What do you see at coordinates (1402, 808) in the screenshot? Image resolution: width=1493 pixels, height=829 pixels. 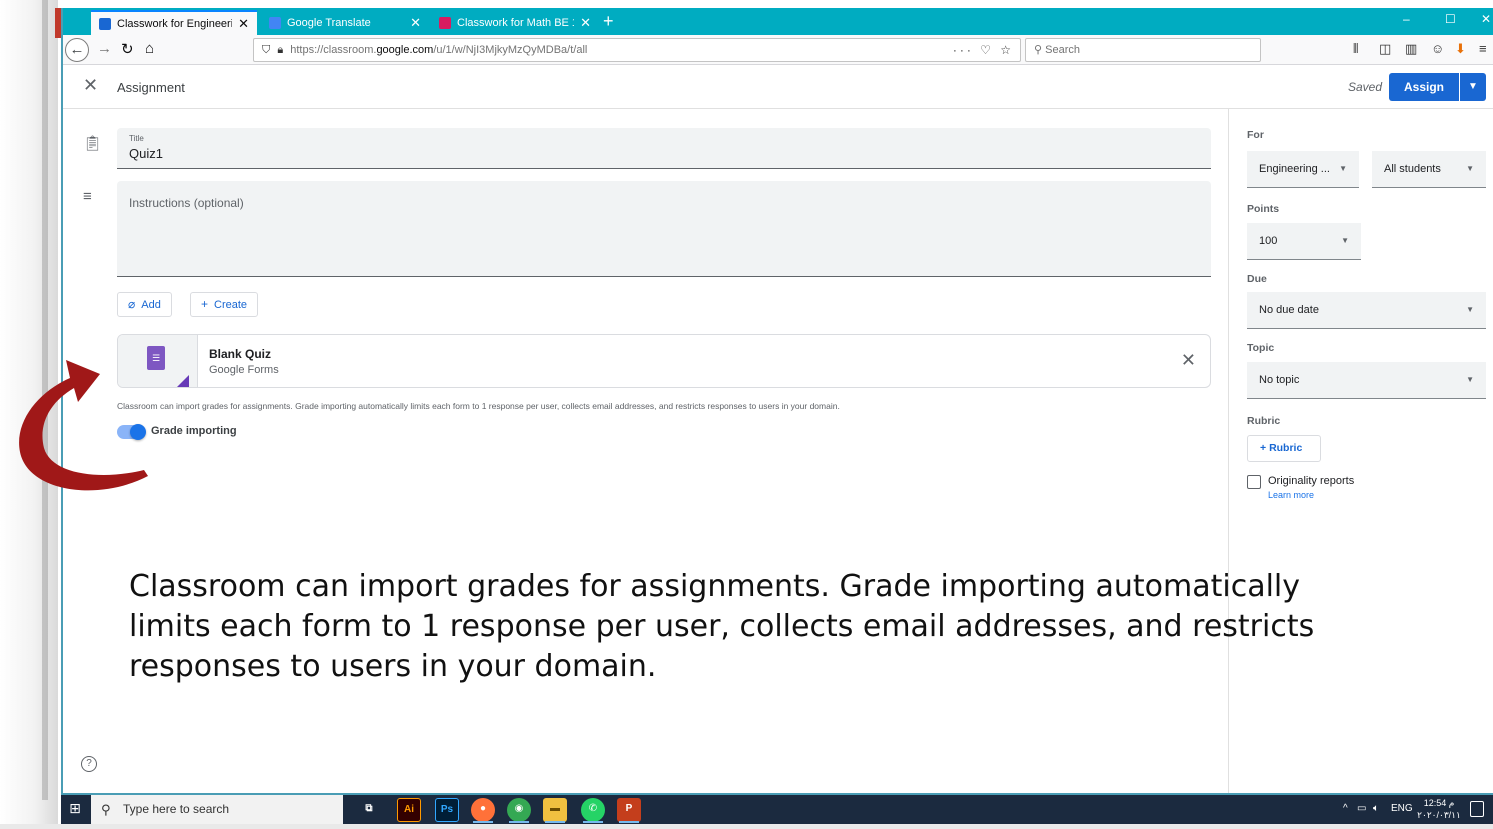 I see `language-indicator: ENG` at bounding box center [1402, 808].